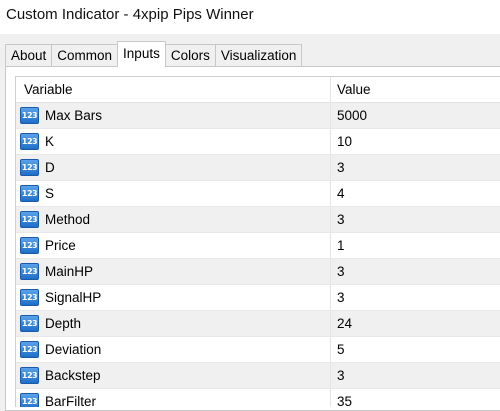 The image size is (500, 411). What do you see at coordinates (173, 323) in the screenshot?
I see `variable-cell: 123 Depth` at bounding box center [173, 323].